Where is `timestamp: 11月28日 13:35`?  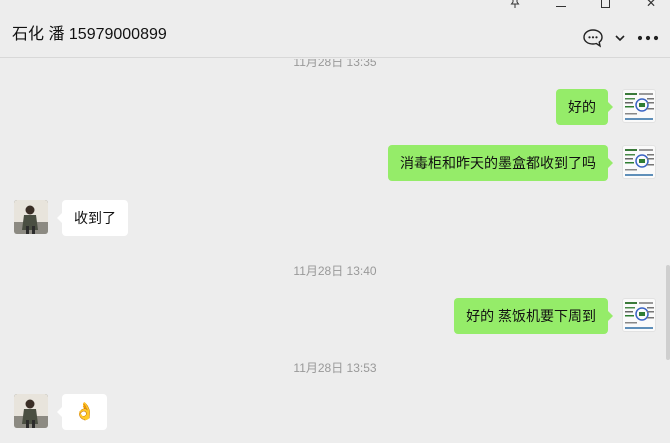 timestamp: 11月28日 13:35 is located at coordinates (335, 64).